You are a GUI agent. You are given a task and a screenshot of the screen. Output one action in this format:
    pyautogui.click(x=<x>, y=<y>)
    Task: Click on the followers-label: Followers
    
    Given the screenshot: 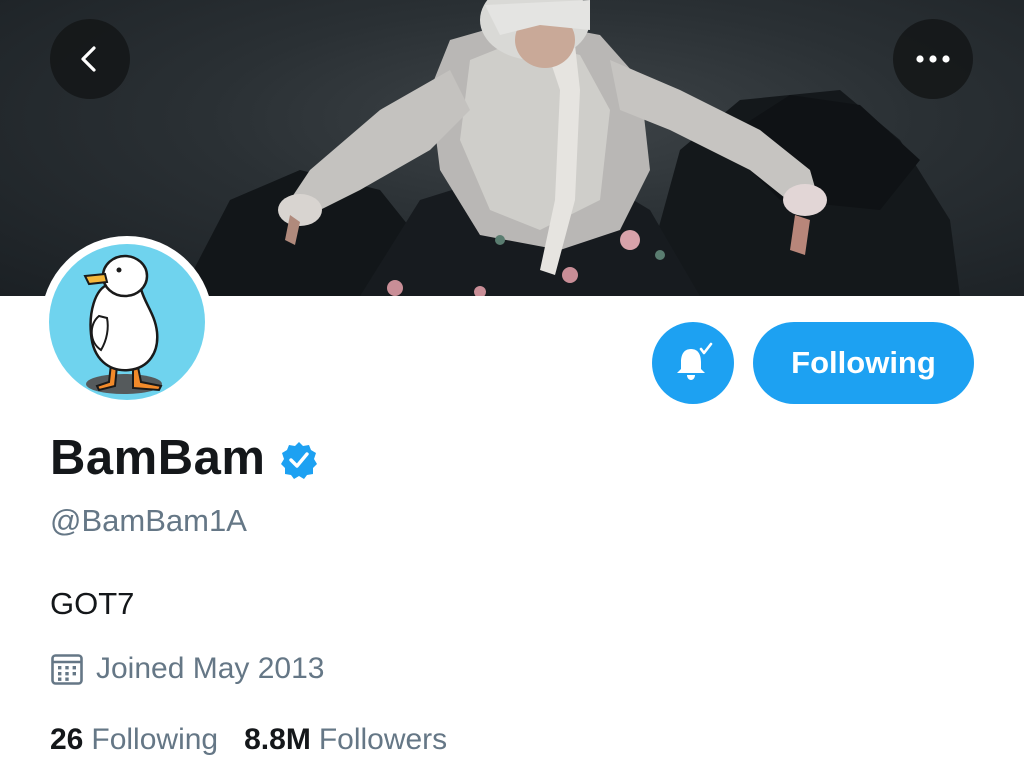 What is the action you would take?
    pyautogui.click(x=383, y=739)
    